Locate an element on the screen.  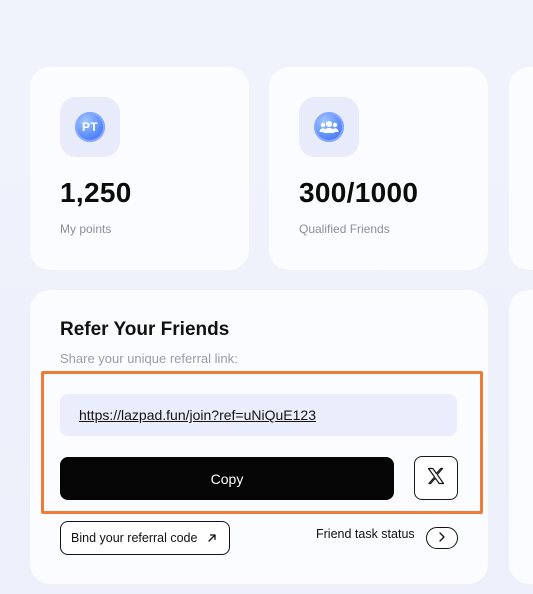
points-label: My points is located at coordinates (86, 229).